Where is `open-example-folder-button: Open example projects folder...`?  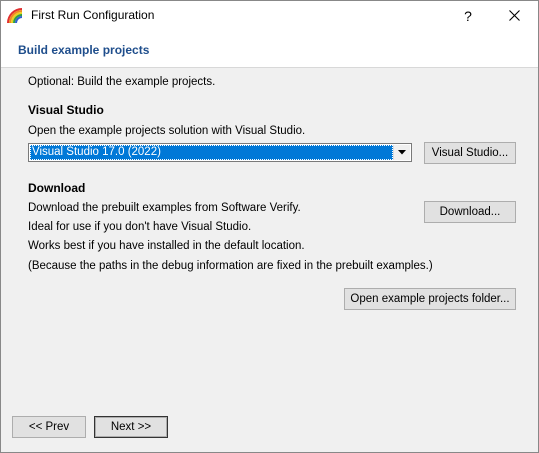
open-example-folder-button: Open example projects folder... is located at coordinates (430, 299).